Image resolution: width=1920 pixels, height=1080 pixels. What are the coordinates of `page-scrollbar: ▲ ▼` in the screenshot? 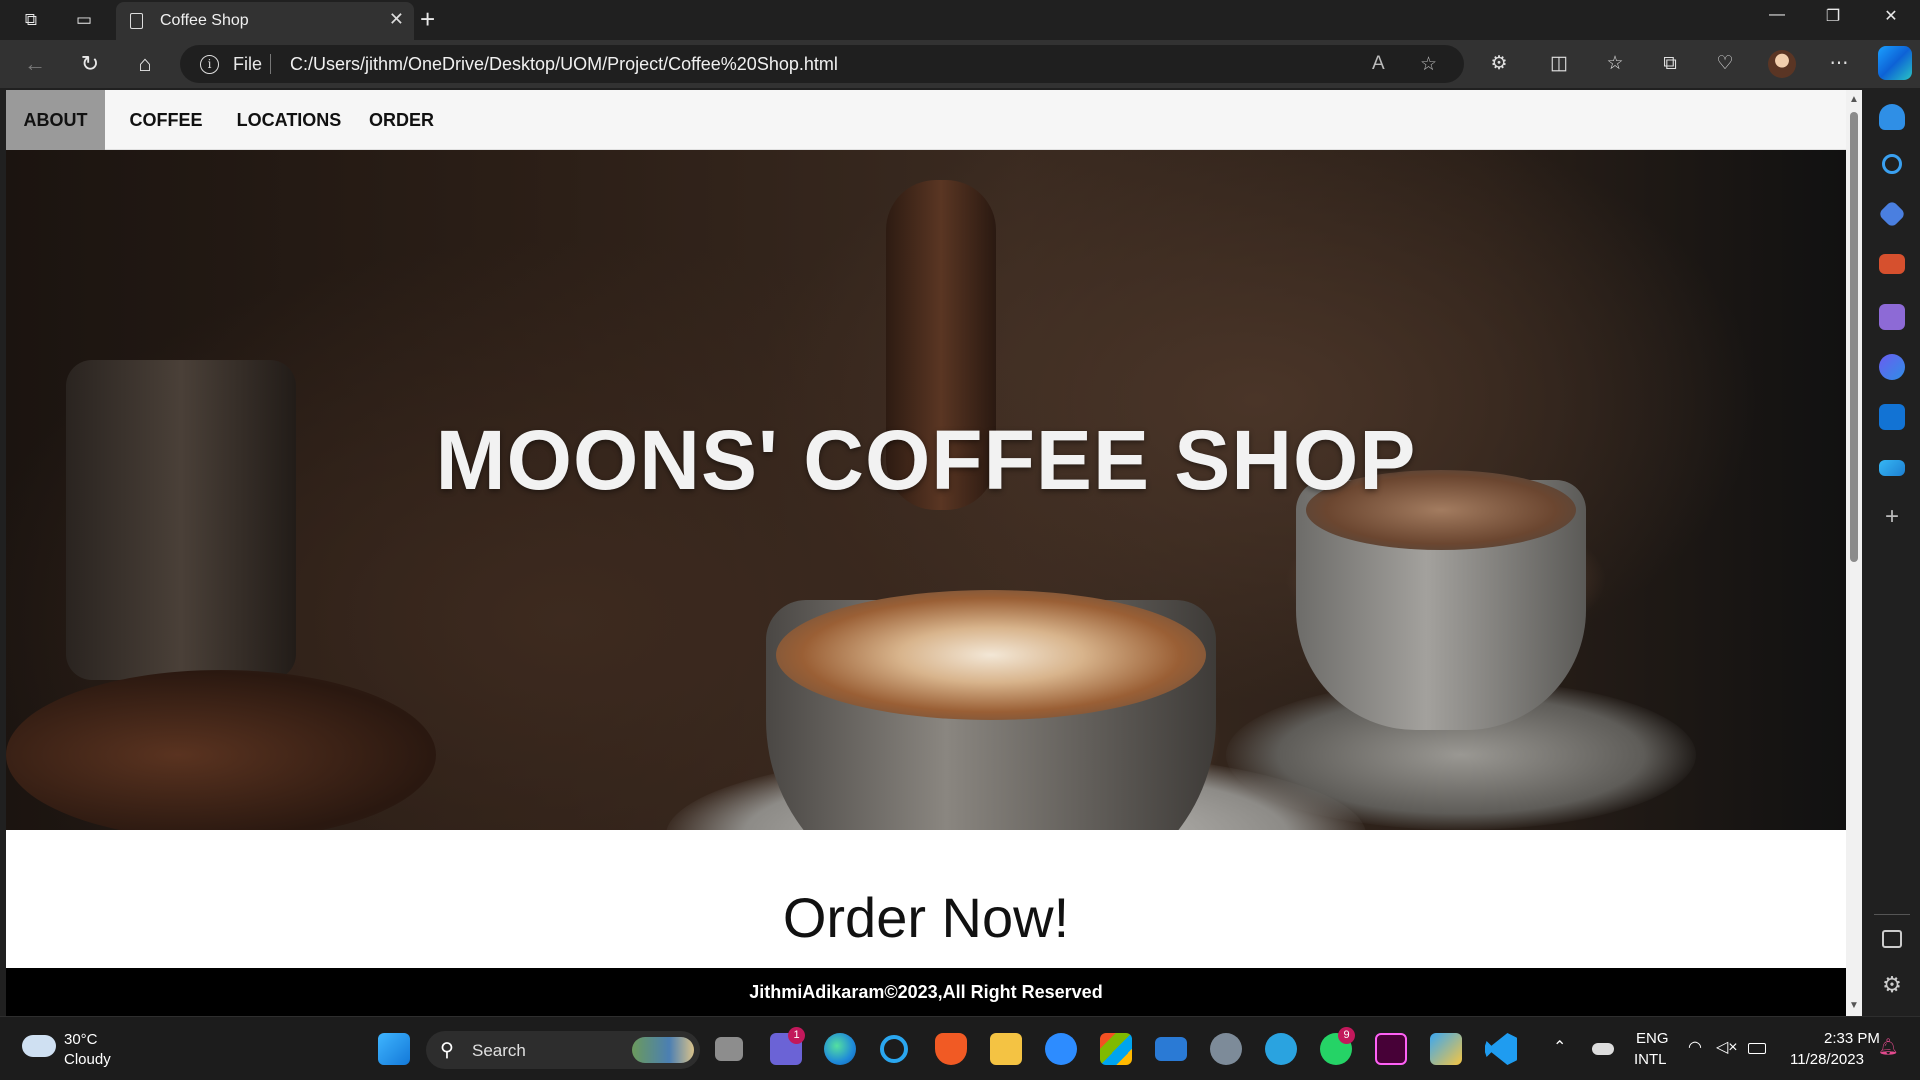 It's located at (1854, 553).